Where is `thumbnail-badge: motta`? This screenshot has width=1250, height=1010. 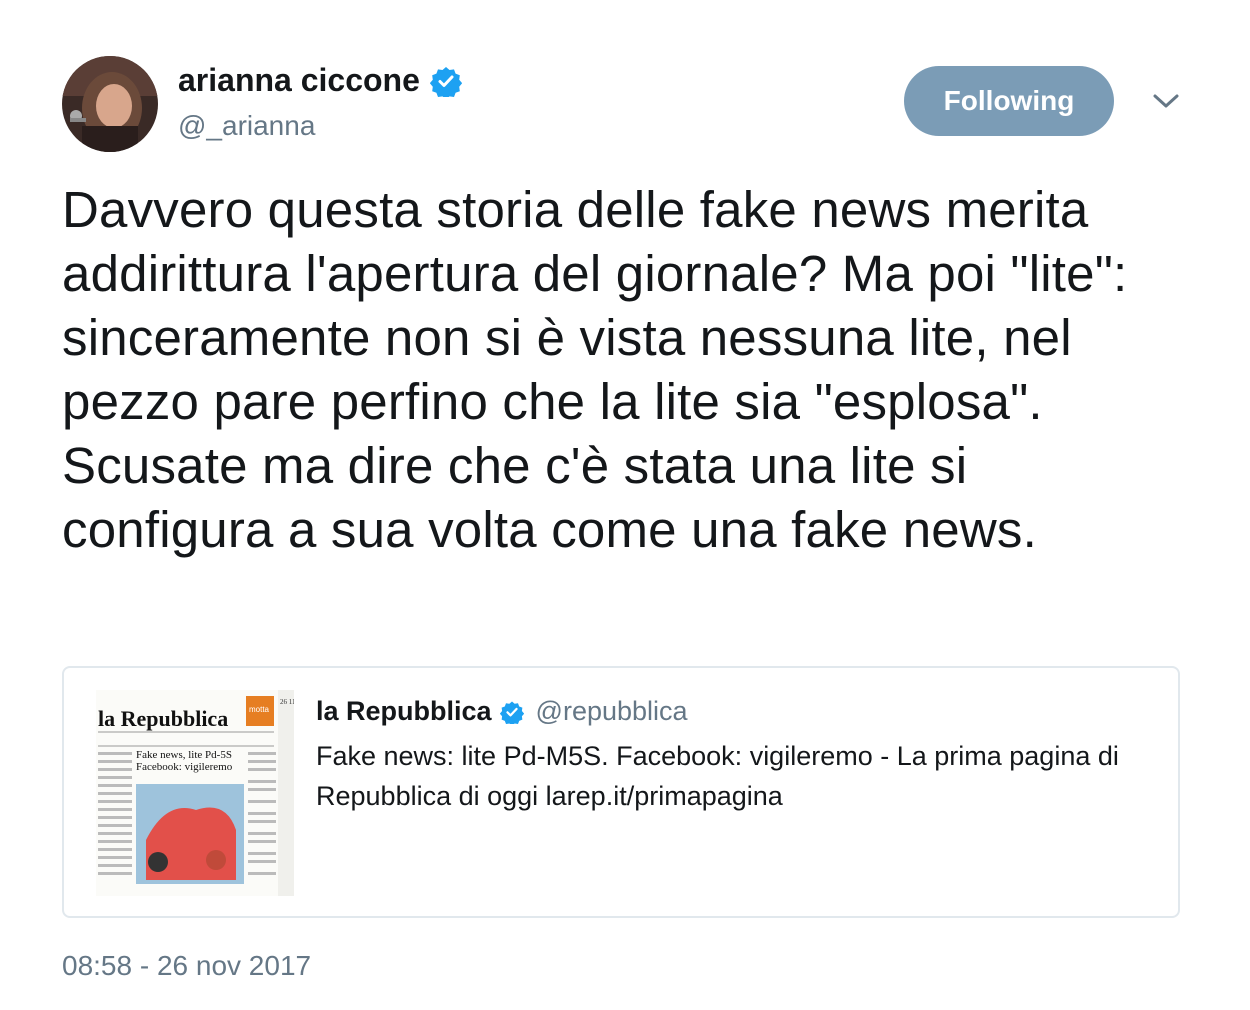 thumbnail-badge: motta is located at coordinates (259, 709).